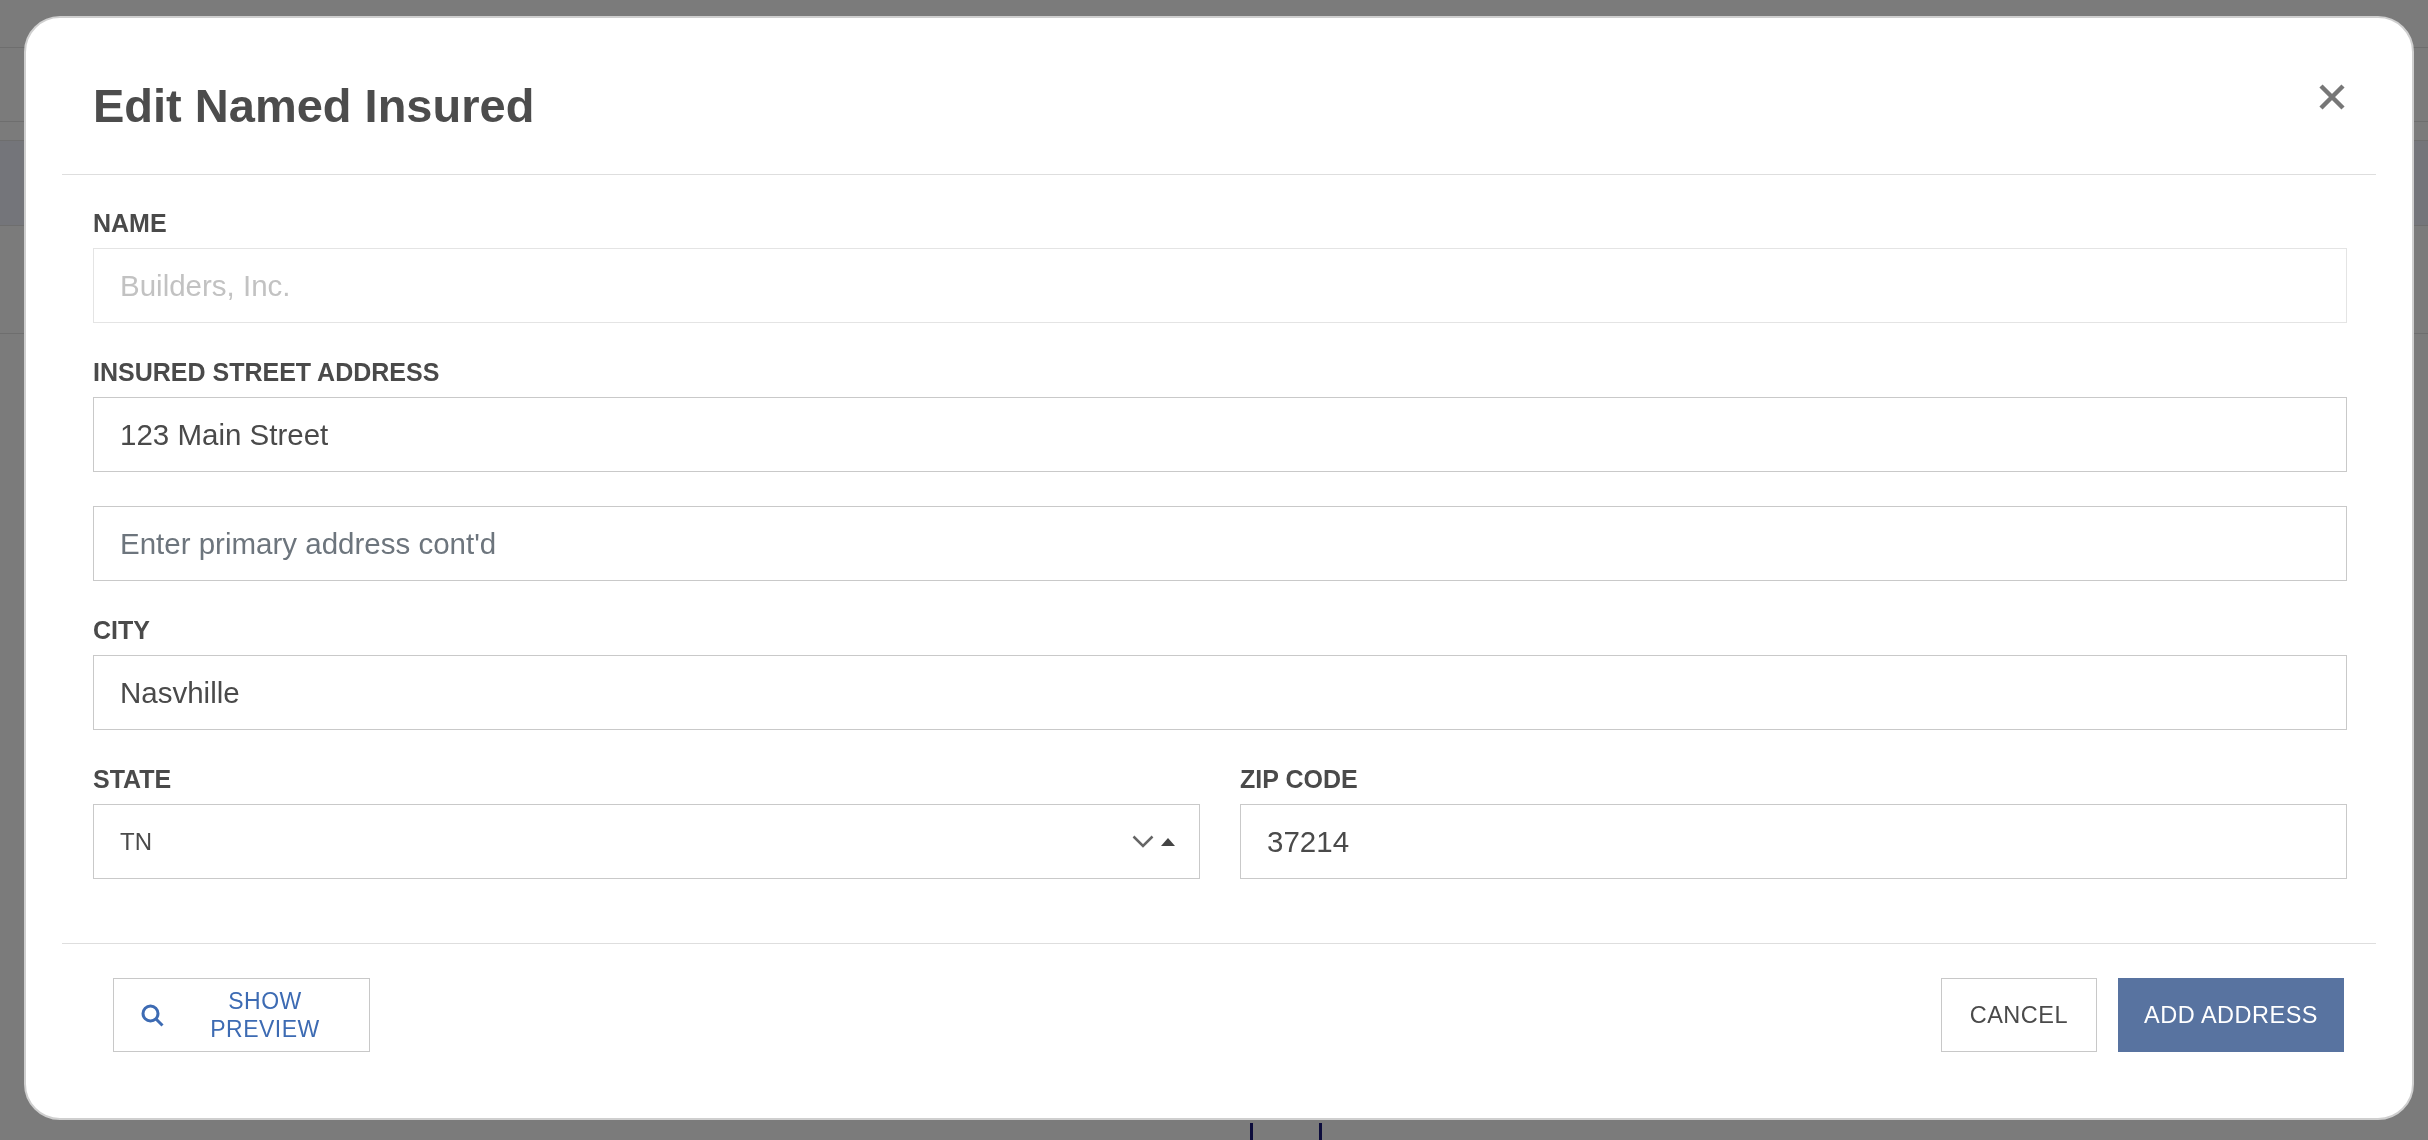 Image resolution: width=2428 pixels, height=1140 pixels. Describe the element at coordinates (1299, 779) in the screenshot. I see `field-label: ZIP CODE` at that location.